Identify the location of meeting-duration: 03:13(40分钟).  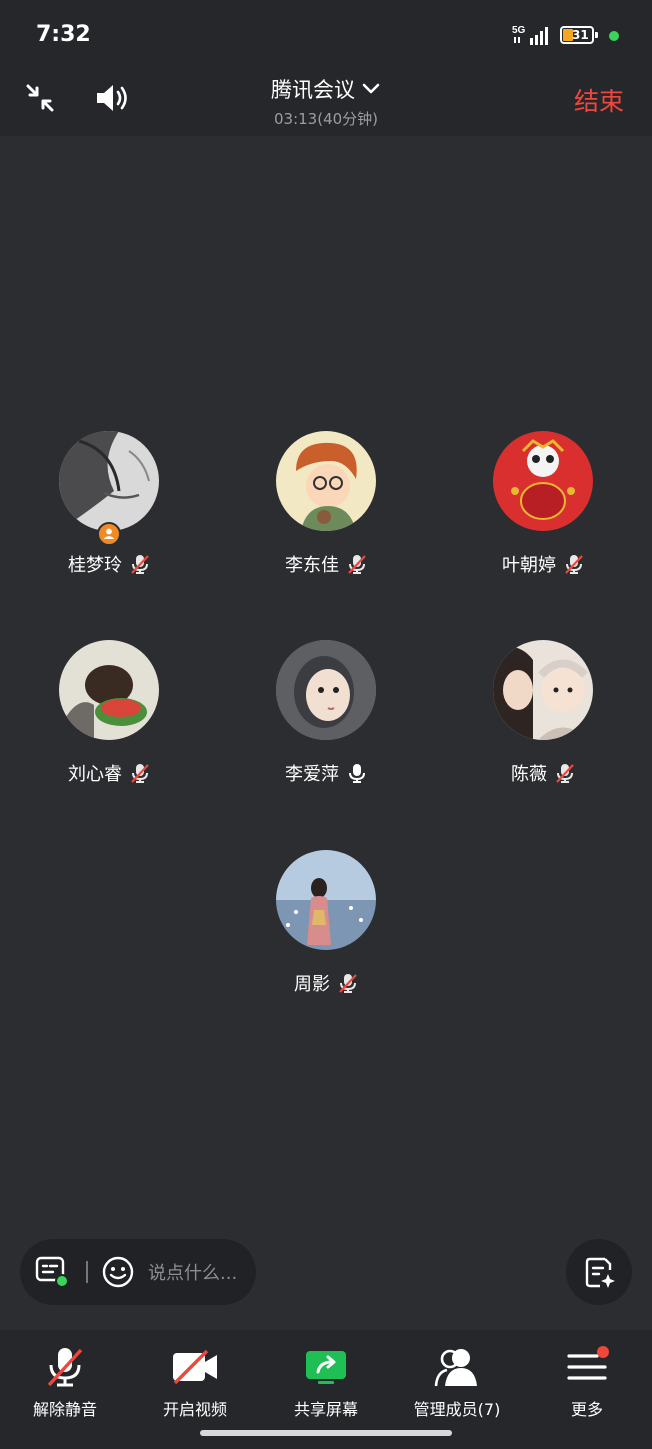
(326, 119).